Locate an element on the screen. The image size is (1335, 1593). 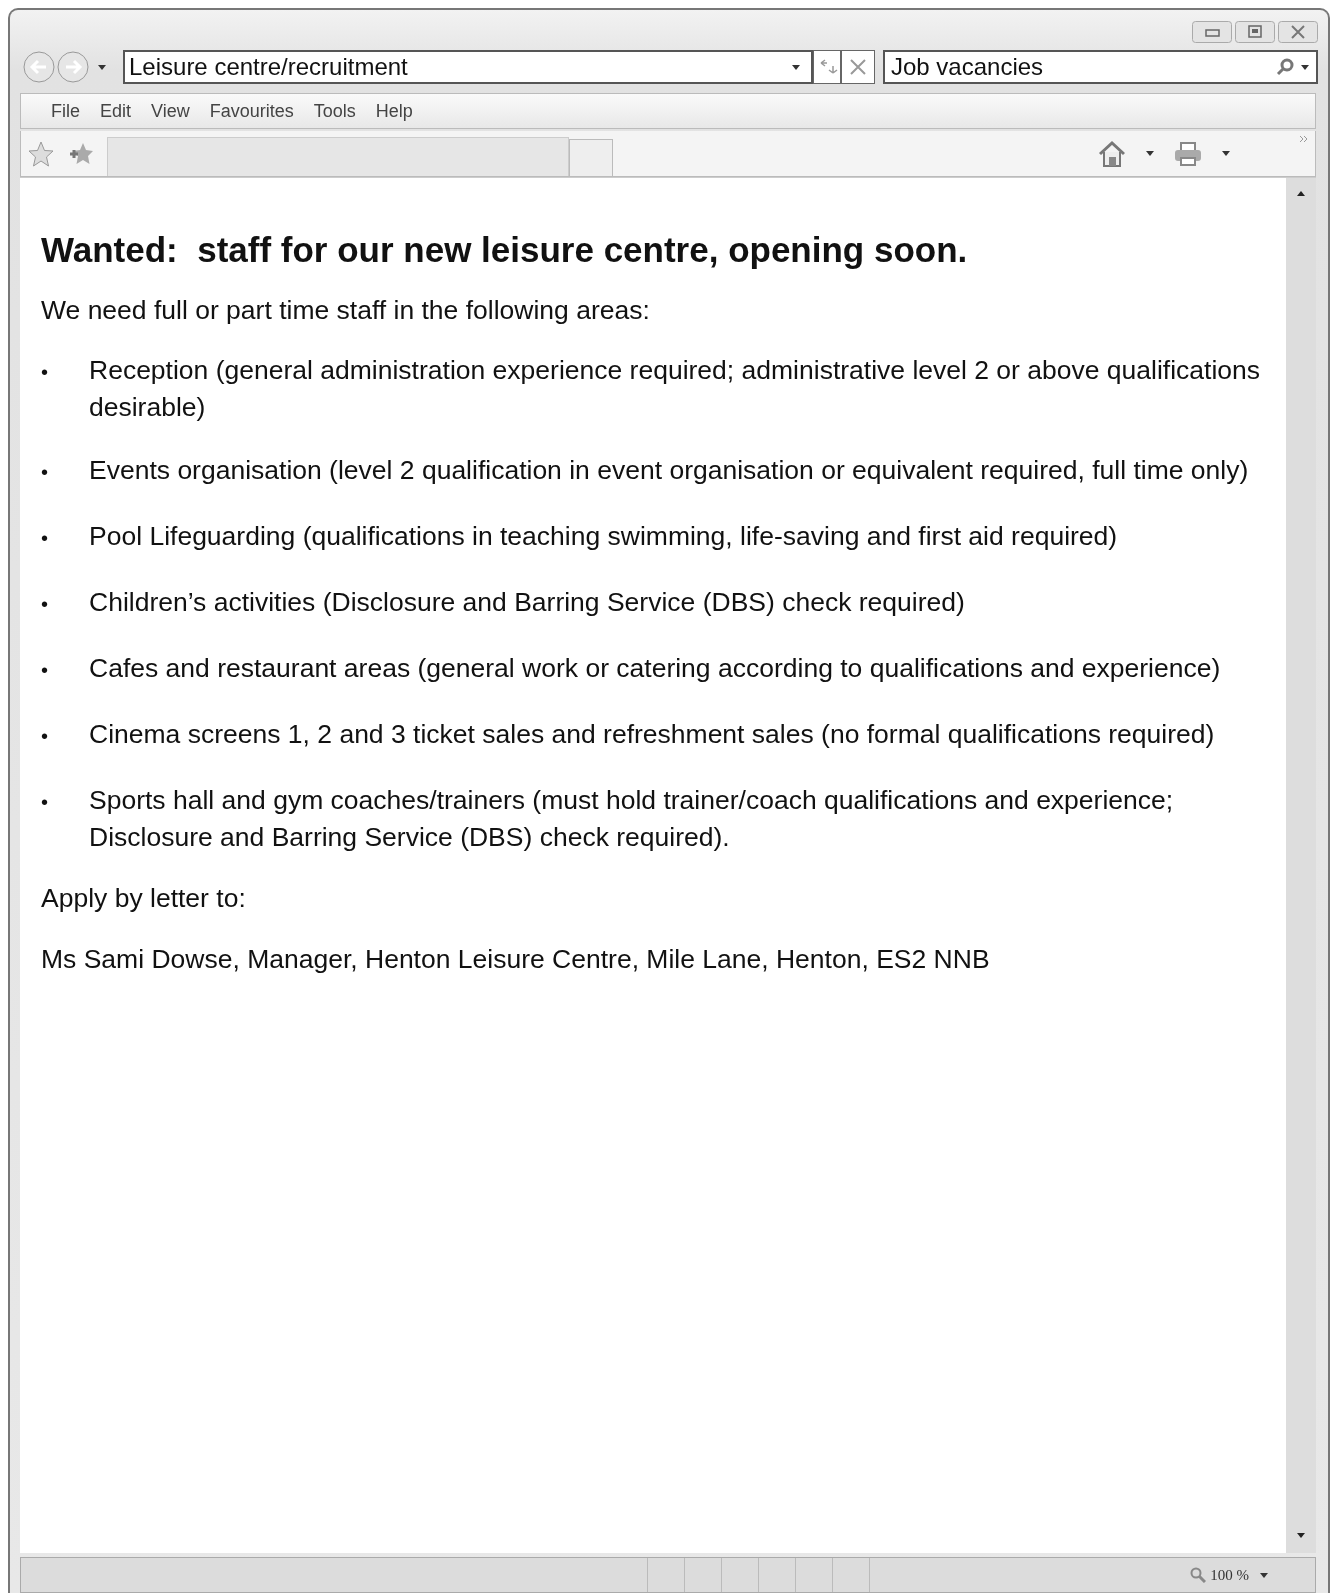
address-bar: Leisure centre/recruitment is located at coordinates (468, 67).